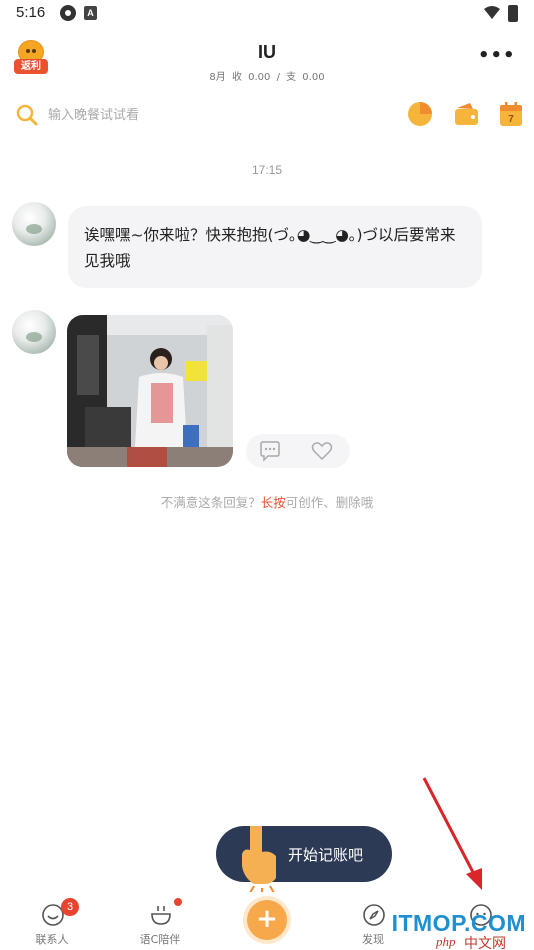 Image resolution: width=534 pixels, height=950 pixels. I want to click on calendar-icon: 7, so click(511, 114).